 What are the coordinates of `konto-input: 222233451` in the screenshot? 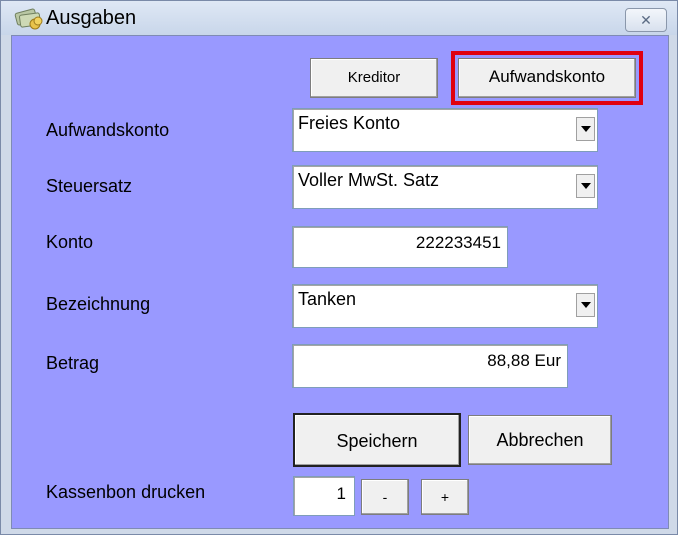 It's located at (400, 247).